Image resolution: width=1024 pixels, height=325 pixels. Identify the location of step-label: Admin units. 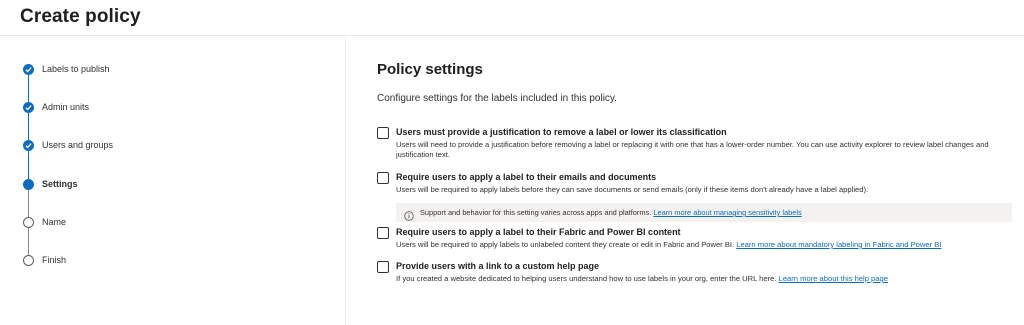
(66, 107).